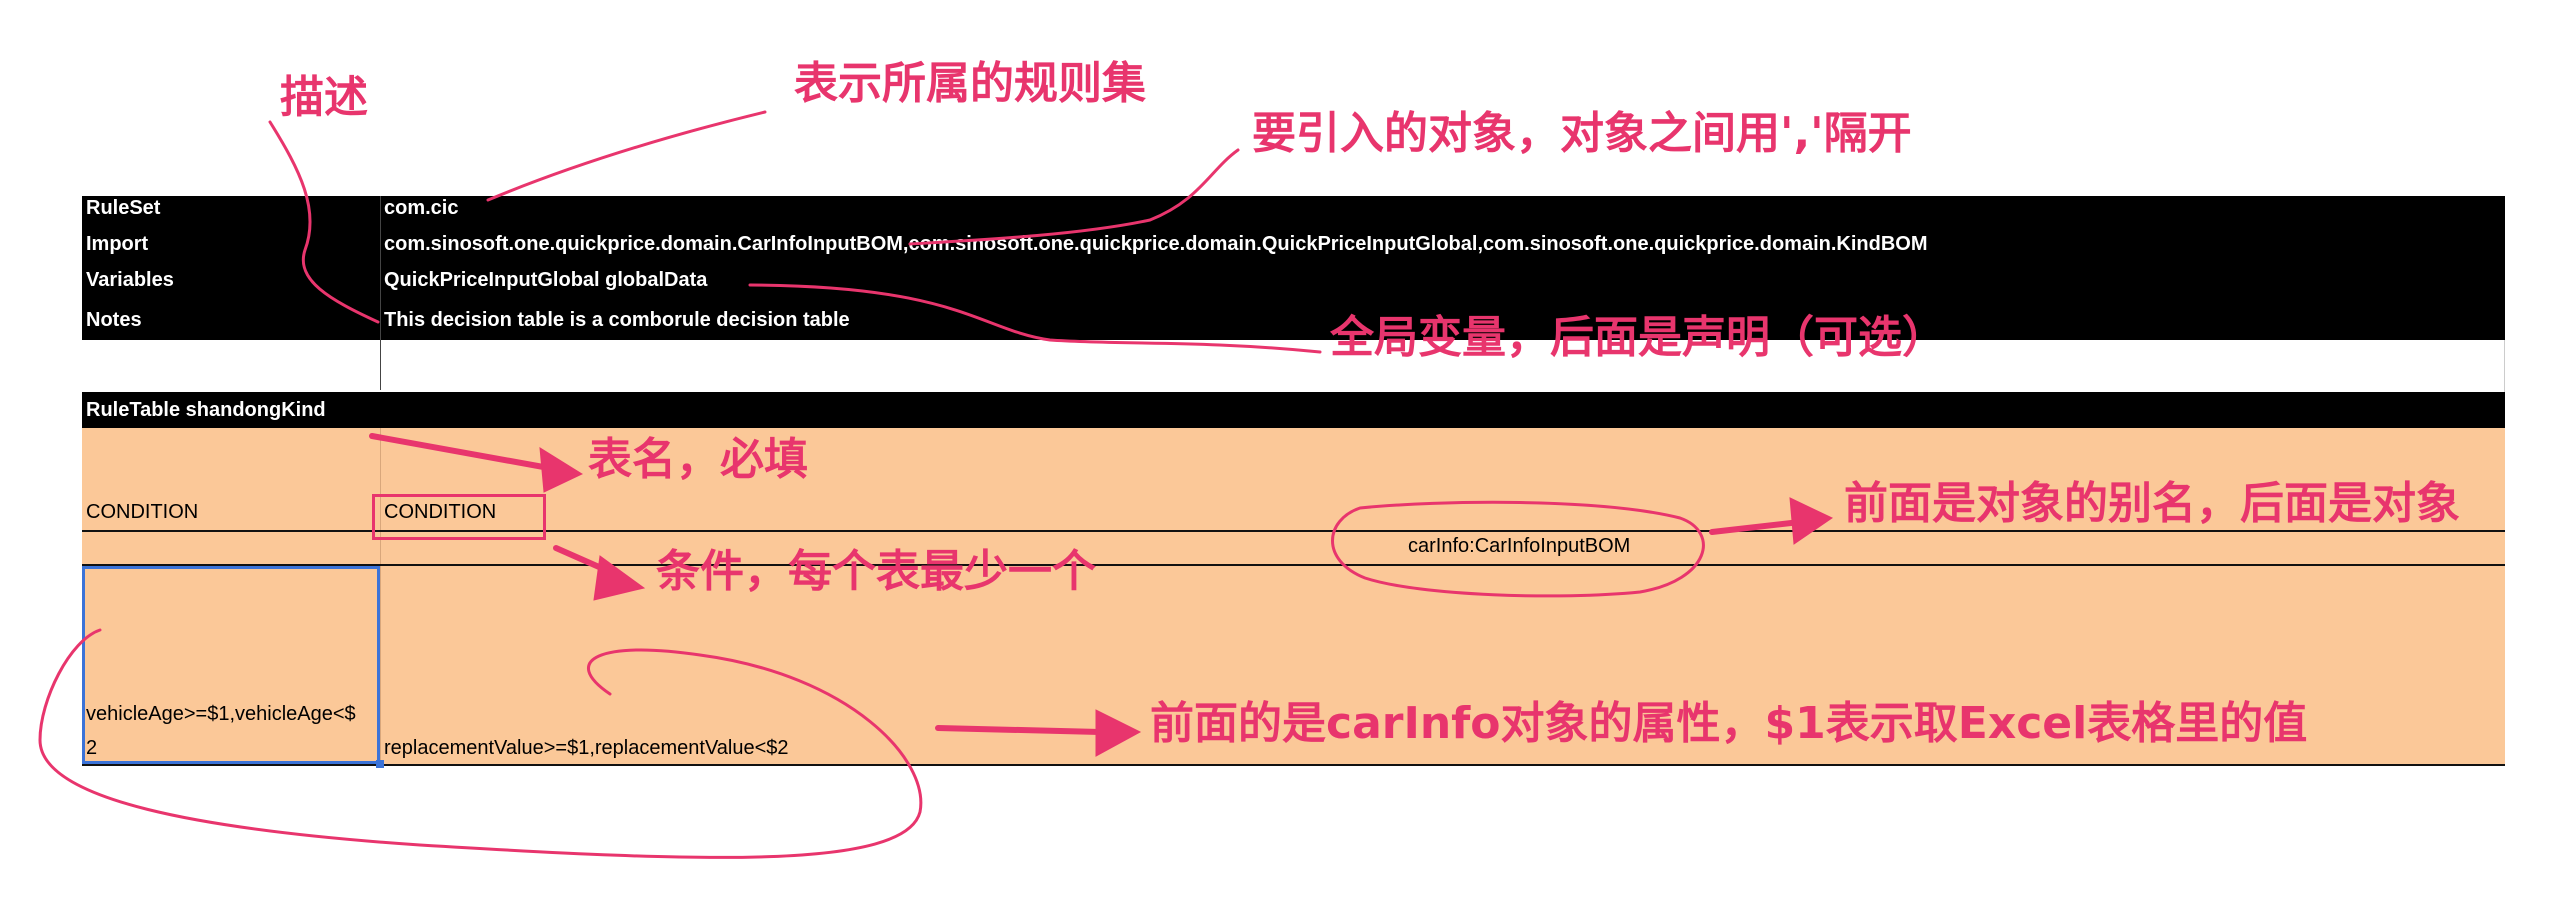  What do you see at coordinates (324, 222) in the screenshot?
I see `describe-line` at bounding box center [324, 222].